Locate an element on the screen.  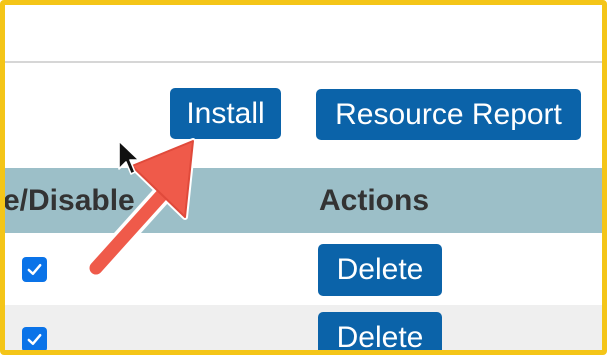
red-arrow-annotation-icon is located at coordinates (141, 208).